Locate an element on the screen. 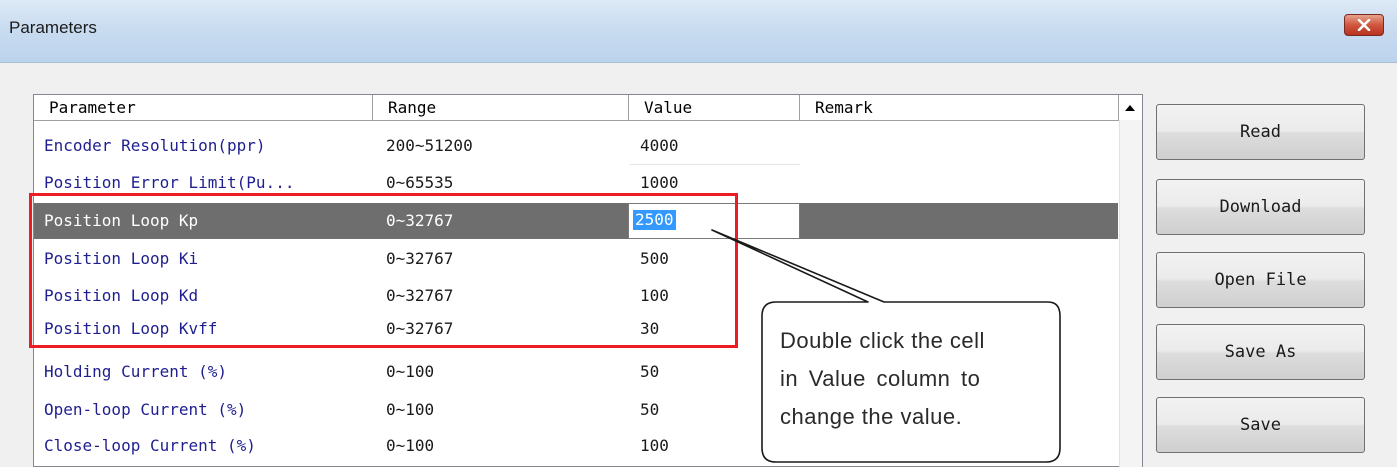 The width and height of the screenshot is (1397, 467). callout-line: in Value column to is located at coordinates (880, 378).